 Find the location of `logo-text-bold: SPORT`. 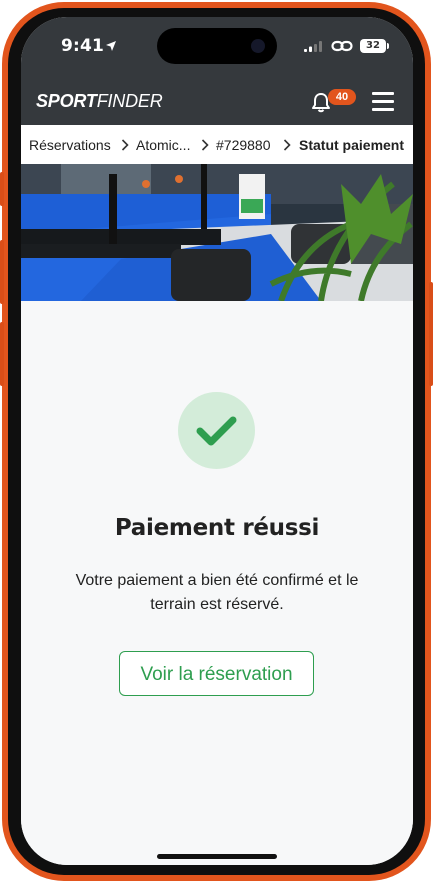

logo-text-bold: SPORT is located at coordinates (66, 101).